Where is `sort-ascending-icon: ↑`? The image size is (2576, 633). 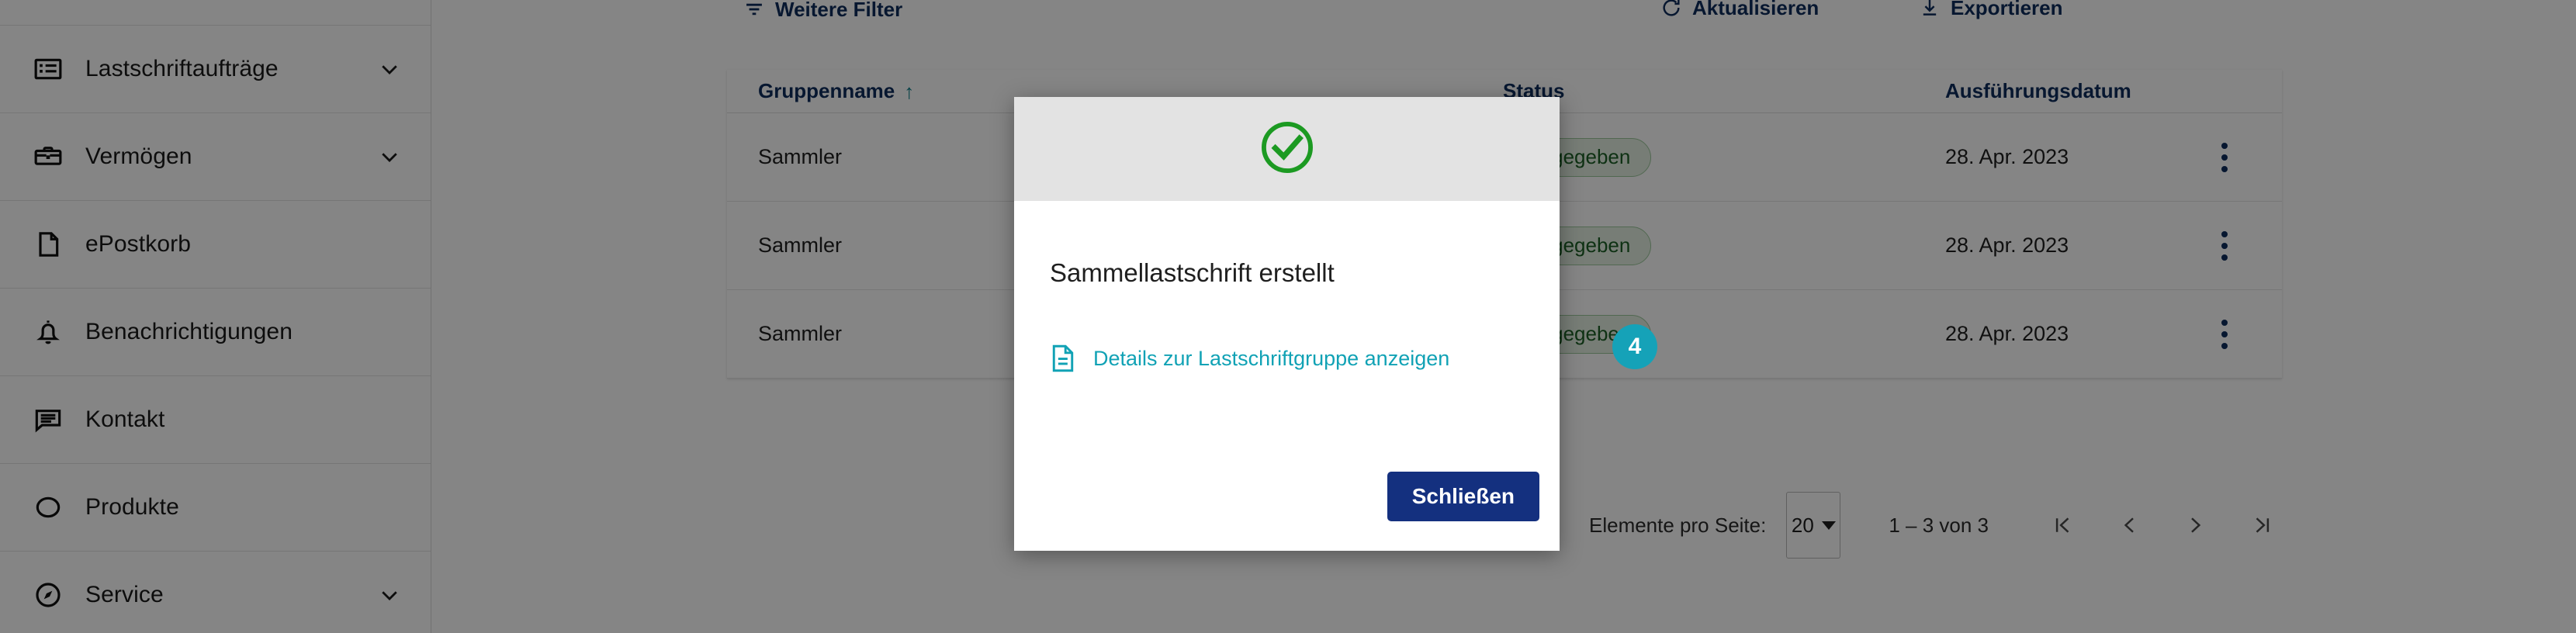 sort-ascending-icon: ↑ is located at coordinates (909, 91).